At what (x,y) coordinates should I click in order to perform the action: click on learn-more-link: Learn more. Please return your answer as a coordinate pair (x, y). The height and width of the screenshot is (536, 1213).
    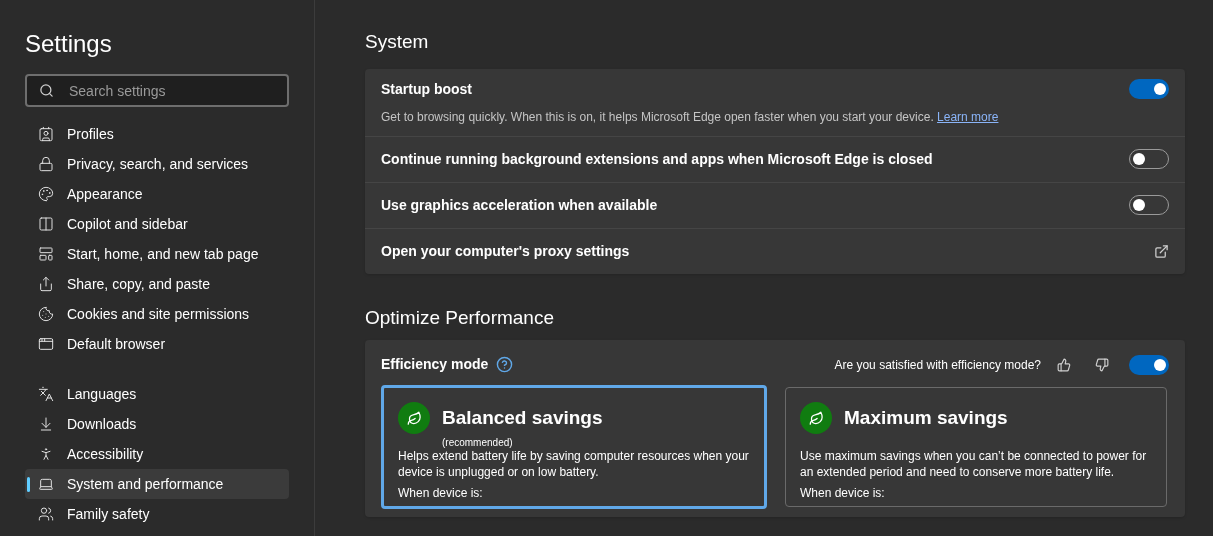
    Looking at the image, I should click on (968, 116).